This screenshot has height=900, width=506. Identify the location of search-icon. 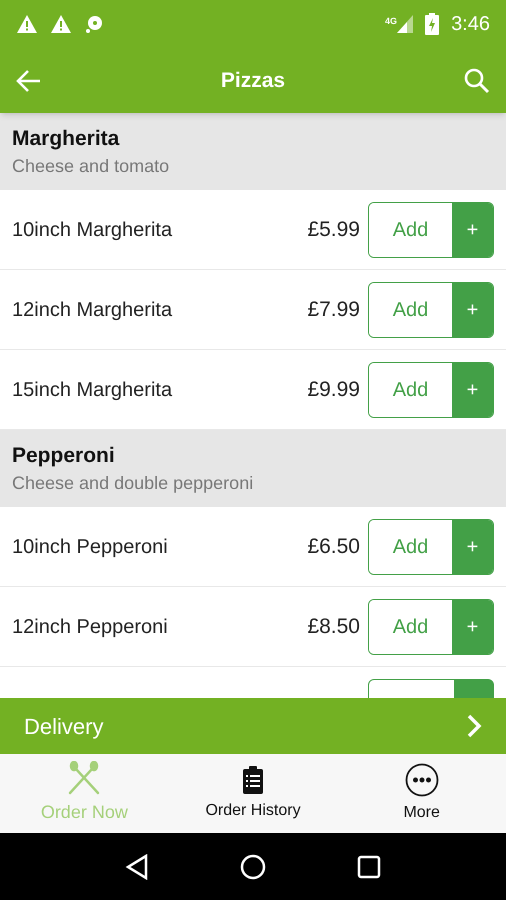
(477, 81).